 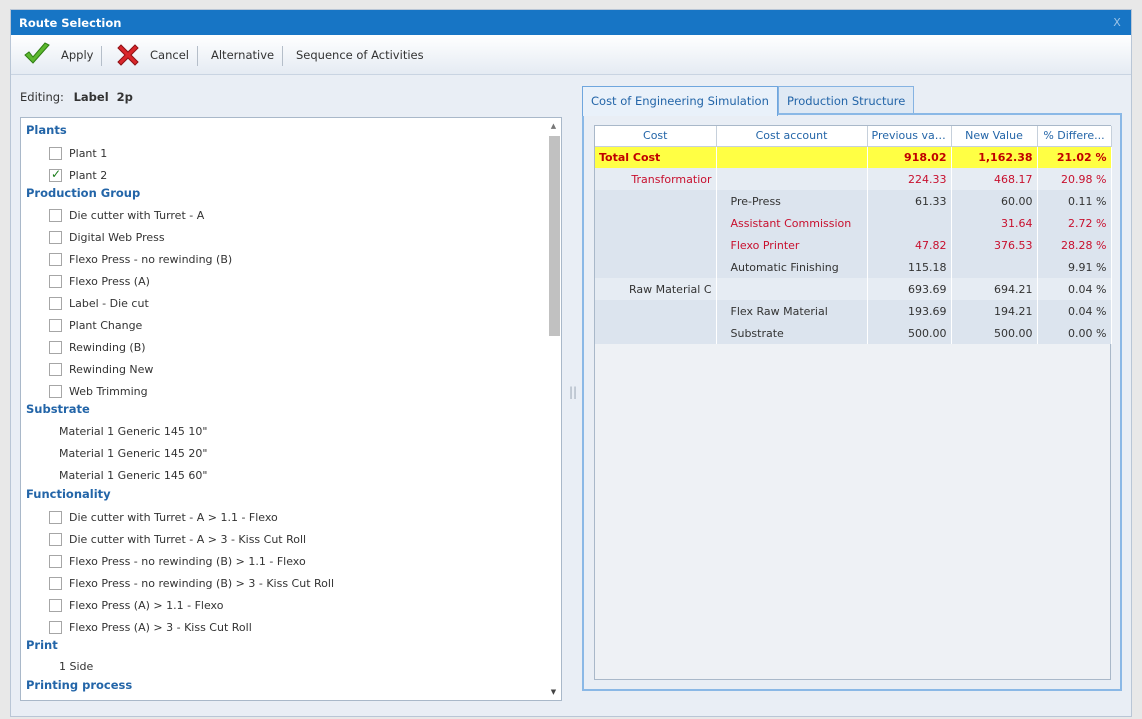 I want to click on editing-row: Editing: Label 2p, so click(x=76, y=97).